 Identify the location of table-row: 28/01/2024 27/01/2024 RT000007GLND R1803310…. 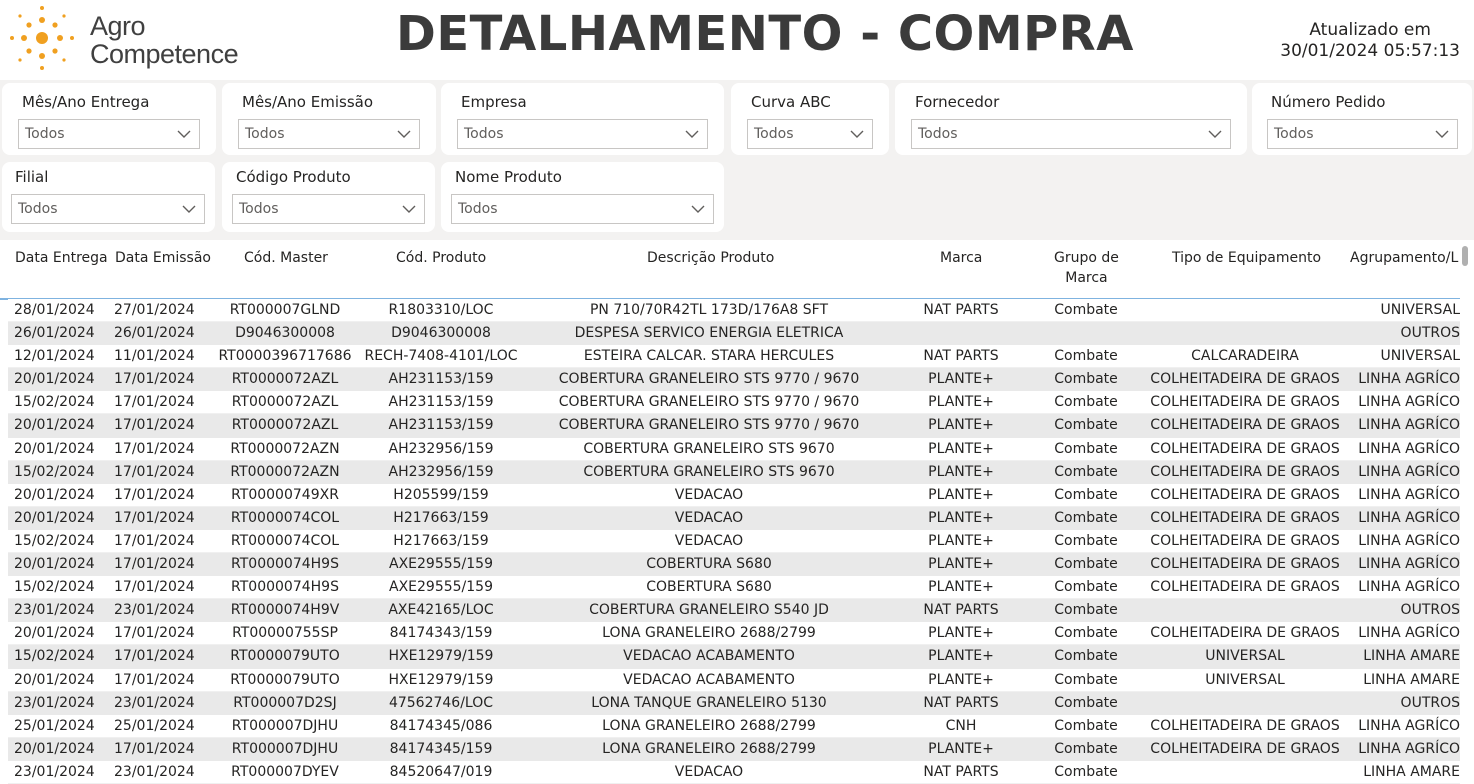
(734, 311).